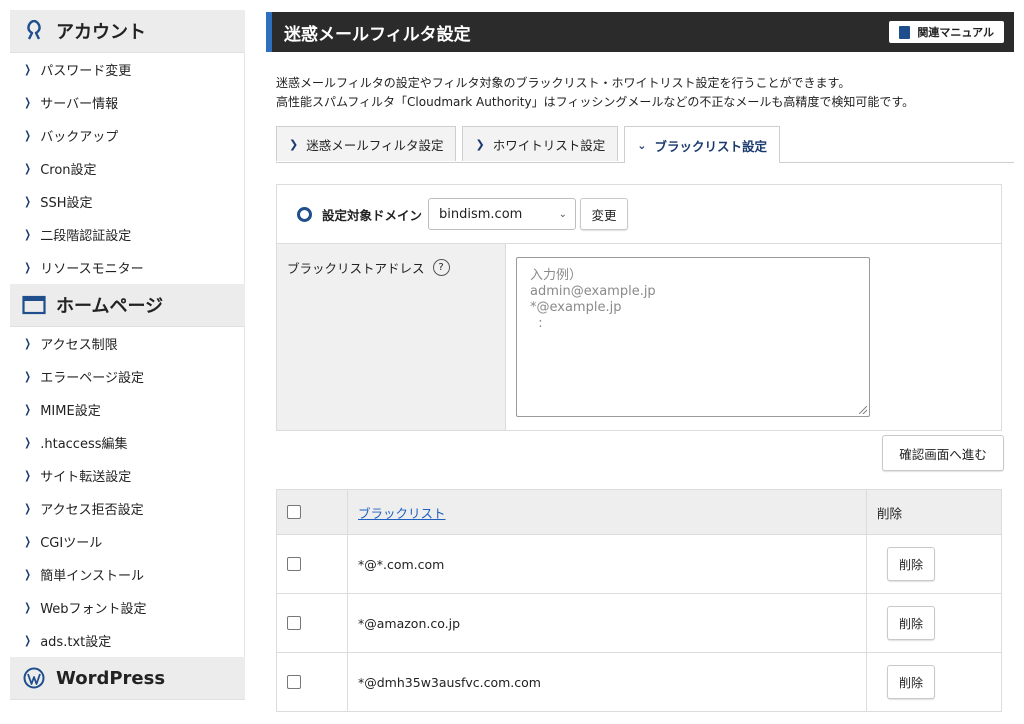  Describe the element at coordinates (955, 32) in the screenshot. I see `related-manual-label: 関連マニュアル` at that location.